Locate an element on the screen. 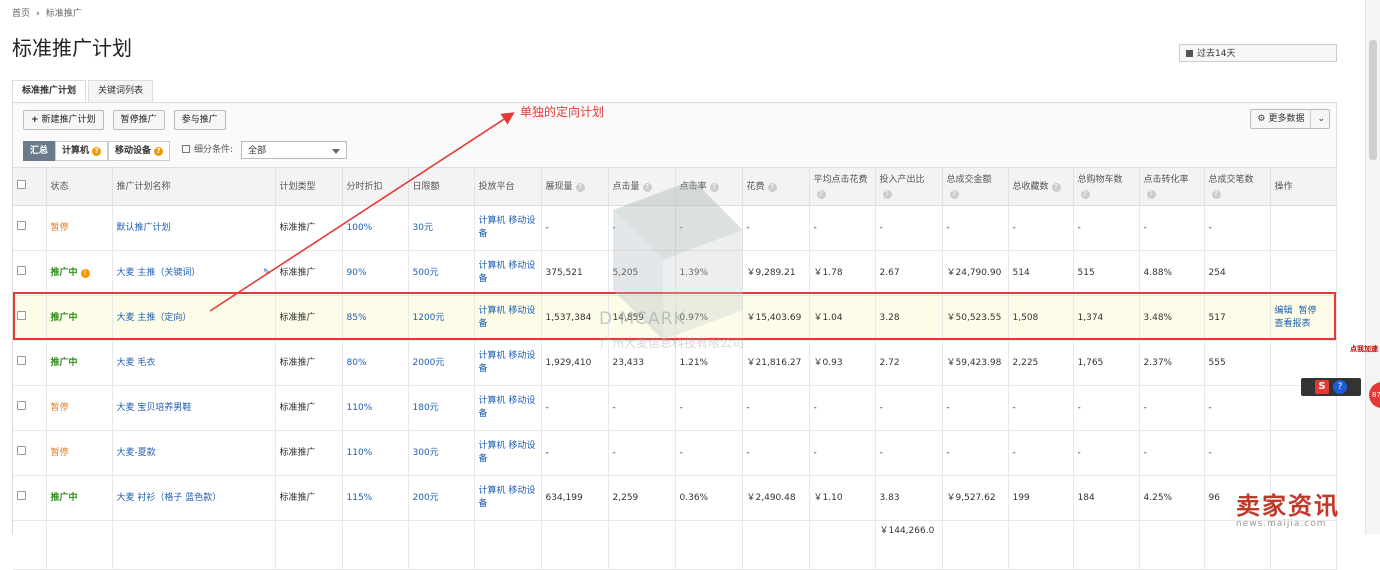 Image resolution: width=1380 pixels, height=570 pixels. discount-link: 115% is located at coordinates (360, 498).